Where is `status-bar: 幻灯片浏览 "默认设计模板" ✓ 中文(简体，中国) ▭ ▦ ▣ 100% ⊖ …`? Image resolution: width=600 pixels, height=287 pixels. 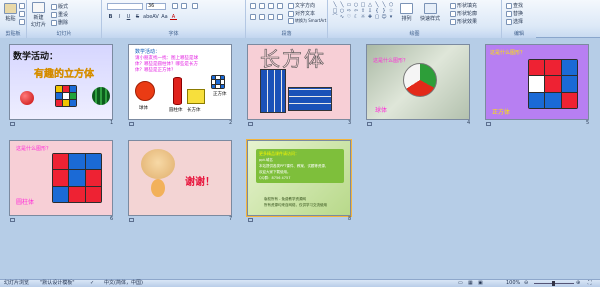
status-bar: 幻灯片浏览 "默认设计模板" ✓ 中文(简体，中国) ▭ ▦ ▣ 100% ⊖ … is located at coordinates (300, 283).